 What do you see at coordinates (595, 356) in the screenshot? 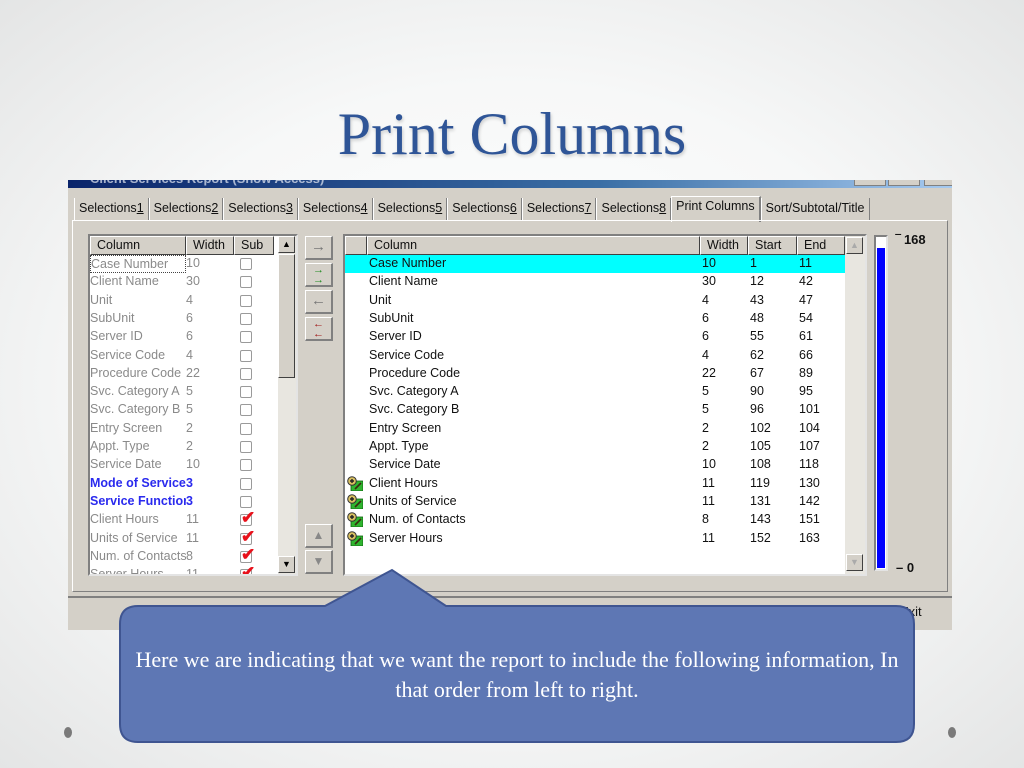
I see `print-column-row: Service Code 4 62 66` at bounding box center [595, 356].